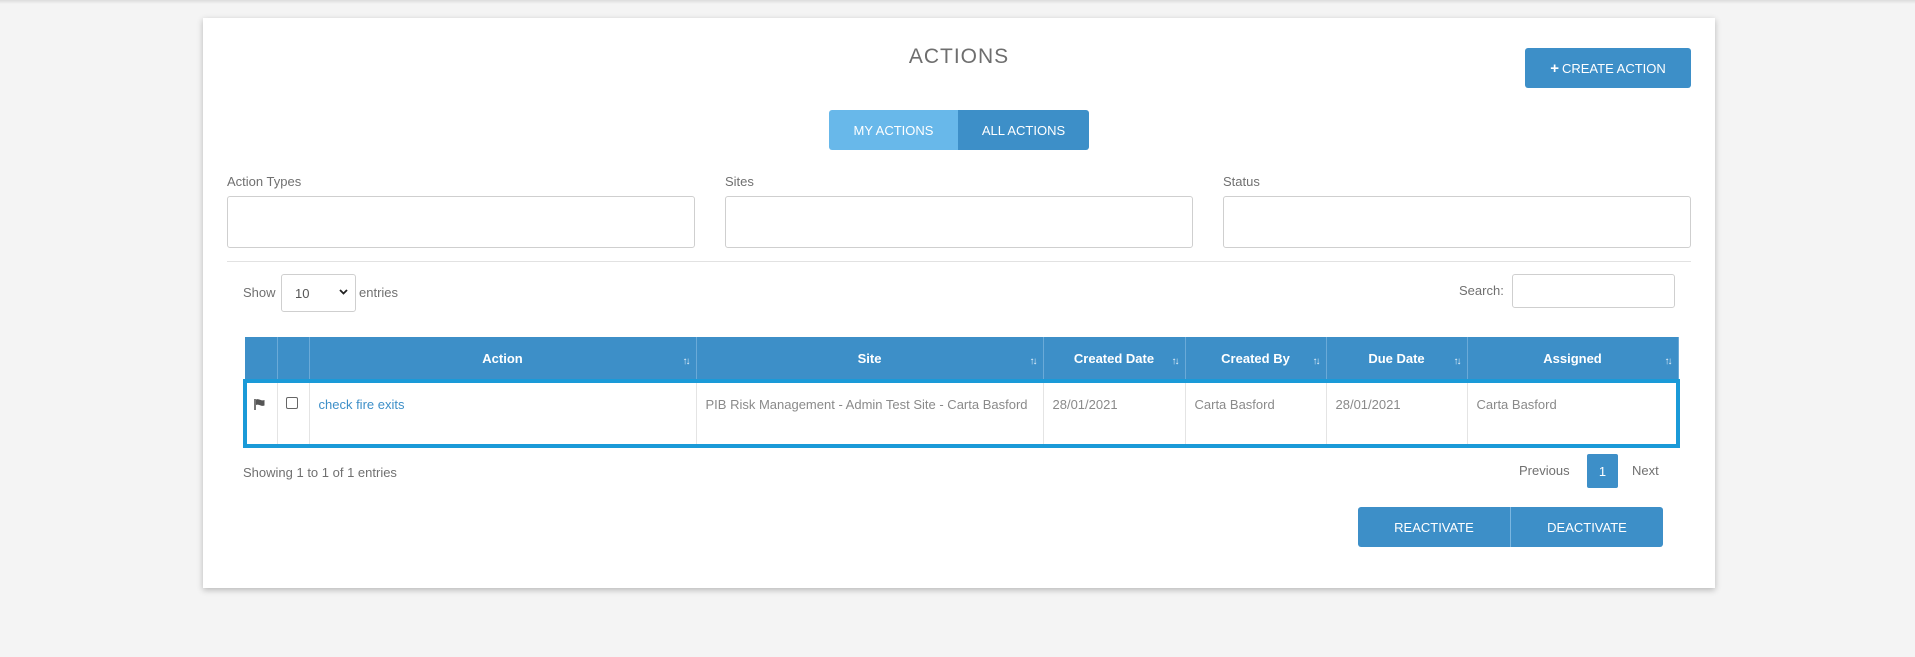  Describe the element at coordinates (1114, 413) in the screenshot. I see `created-date-cell: 28/01/2021` at that location.